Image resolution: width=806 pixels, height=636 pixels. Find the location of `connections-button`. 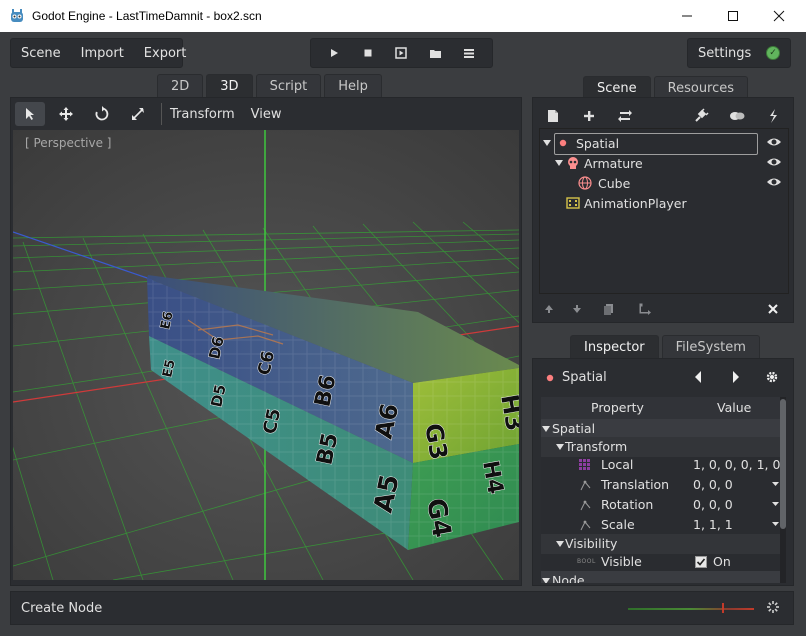

connections-button is located at coordinates (701, 116).